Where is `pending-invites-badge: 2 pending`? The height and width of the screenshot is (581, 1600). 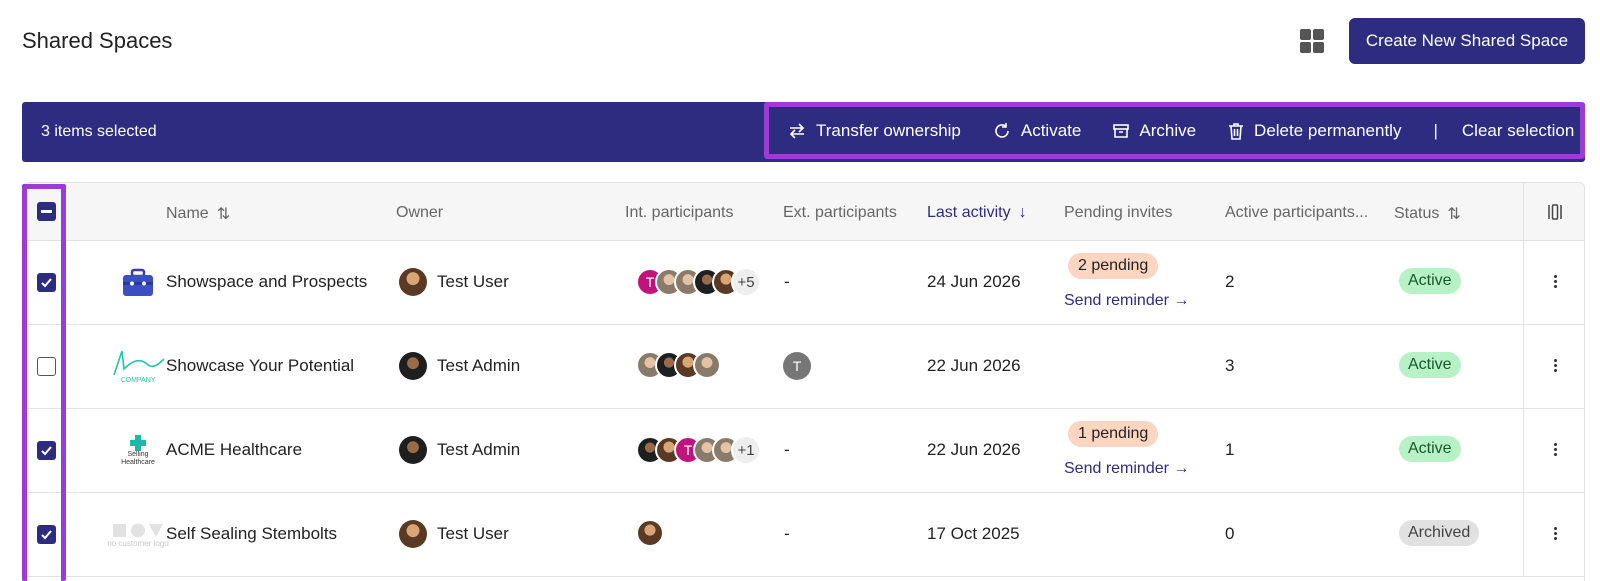 pending-invites-badge: 2 pending is located at coordinates (1113, 266).